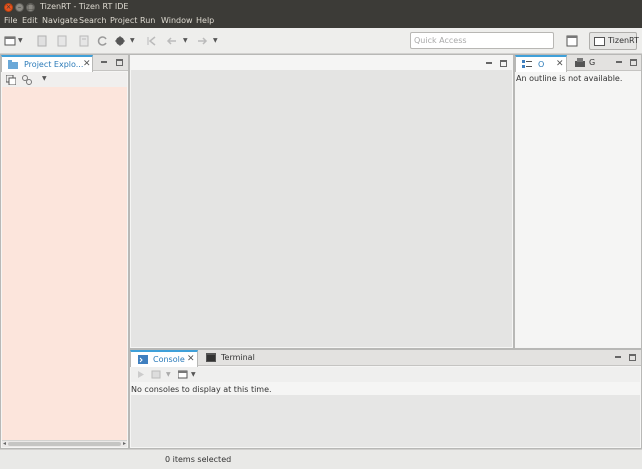  Describe the element at coordinates (103, 41) in the screenshot. I see `refresh-icon` at that location.